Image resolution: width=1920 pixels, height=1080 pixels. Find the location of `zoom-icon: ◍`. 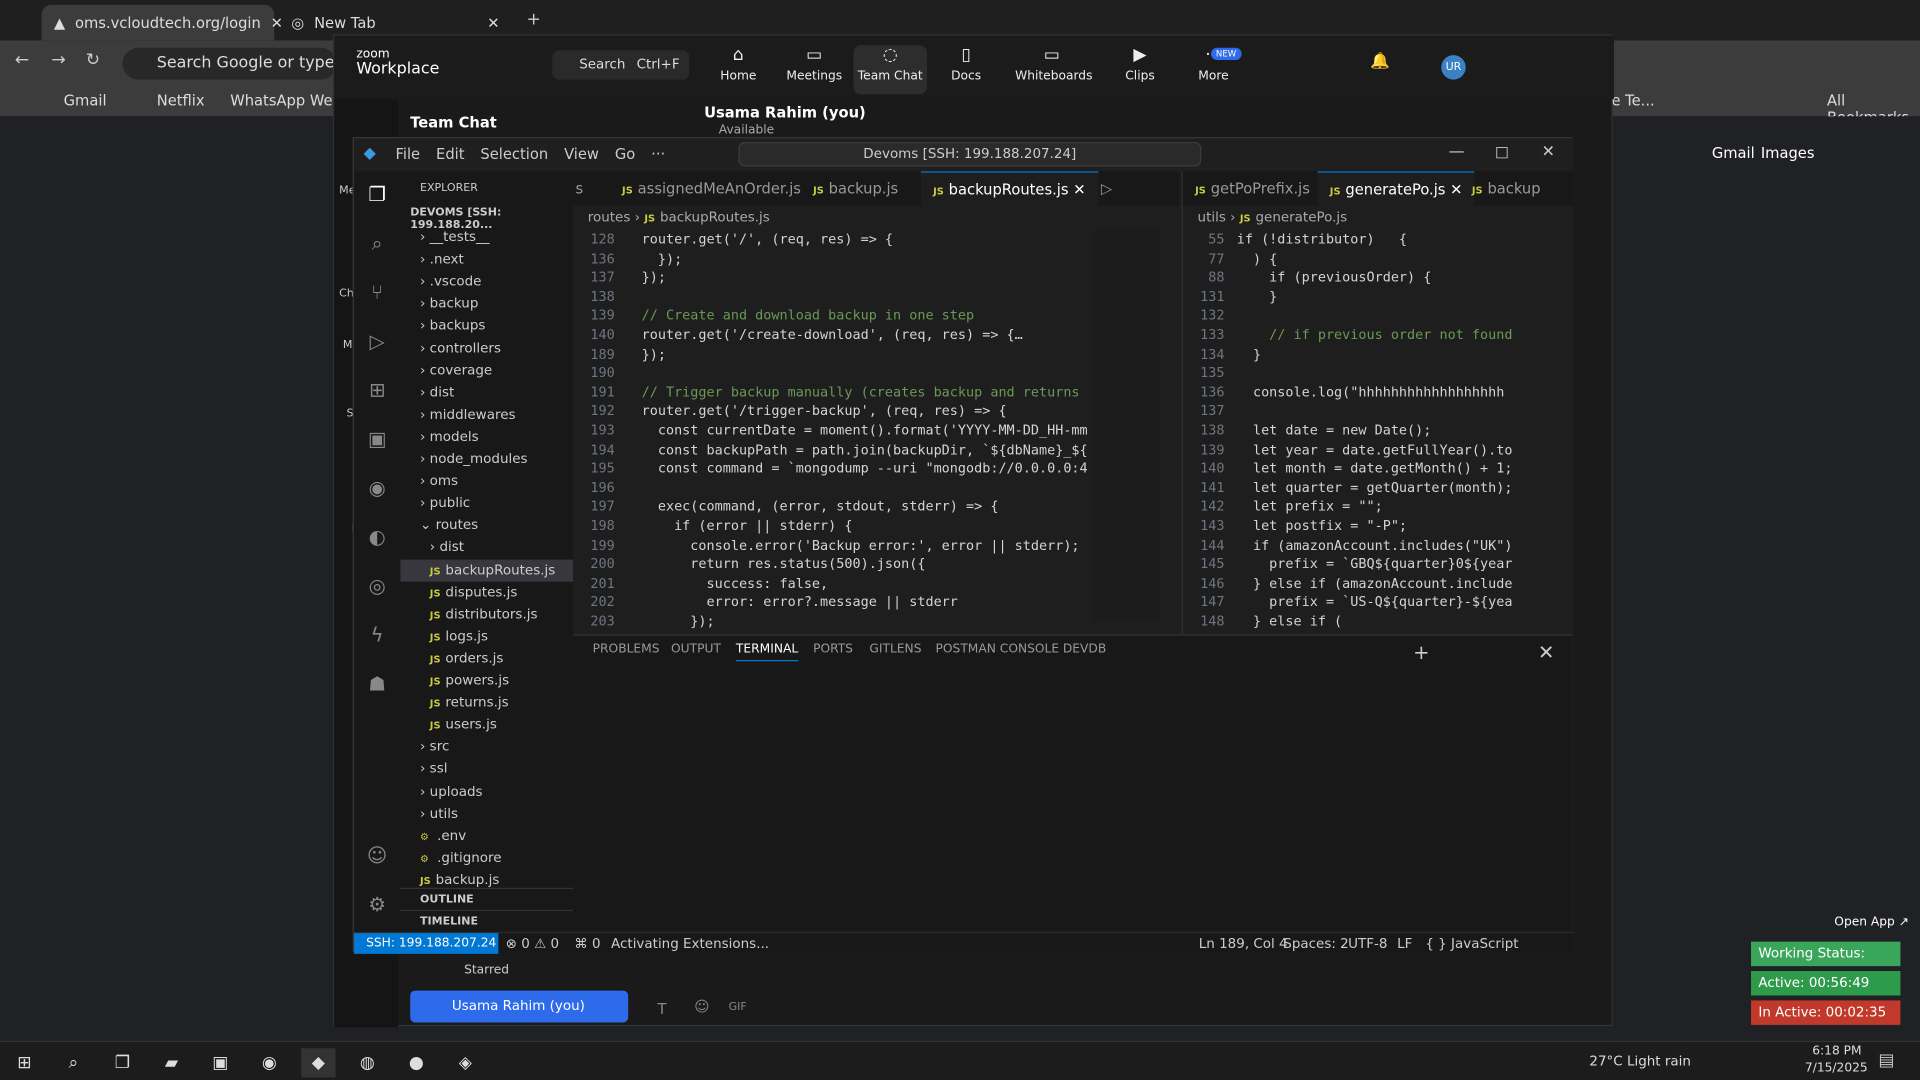

zoom-icon: ◍ is located at coordinates (367, 1062).